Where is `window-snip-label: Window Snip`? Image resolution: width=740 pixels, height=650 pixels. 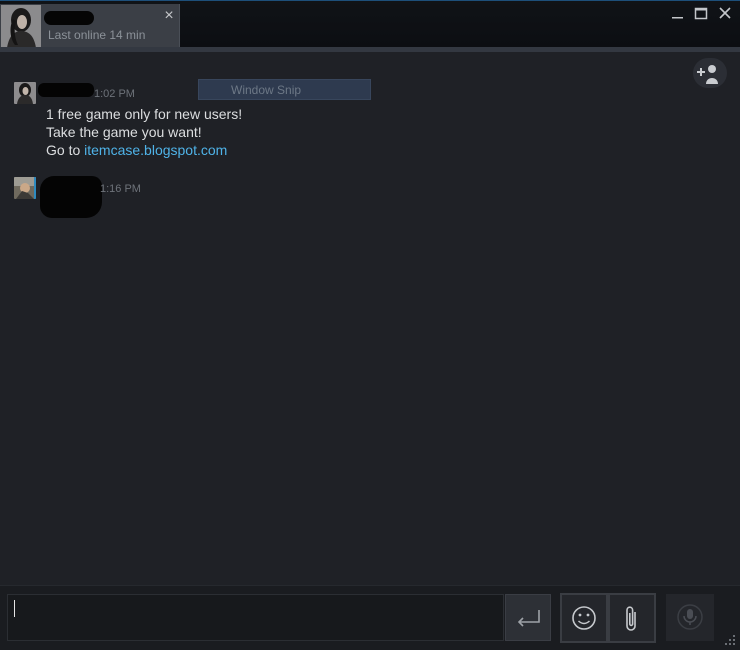
window-snip-label: Window Snip is located at coordinates (266, 90).